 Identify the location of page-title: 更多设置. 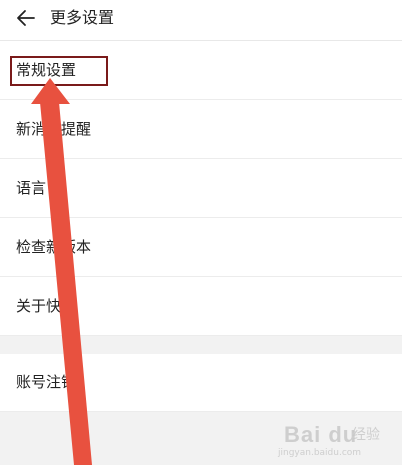
(82, 17).